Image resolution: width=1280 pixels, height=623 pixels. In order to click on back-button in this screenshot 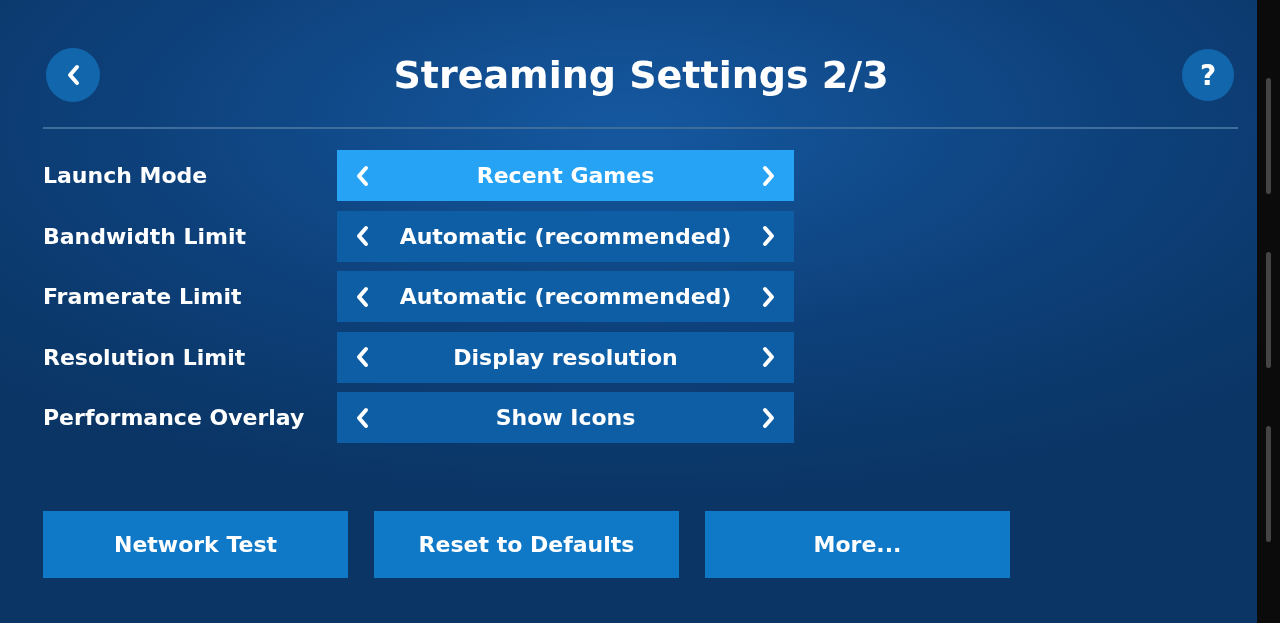, I will do `click(73, 75)`.